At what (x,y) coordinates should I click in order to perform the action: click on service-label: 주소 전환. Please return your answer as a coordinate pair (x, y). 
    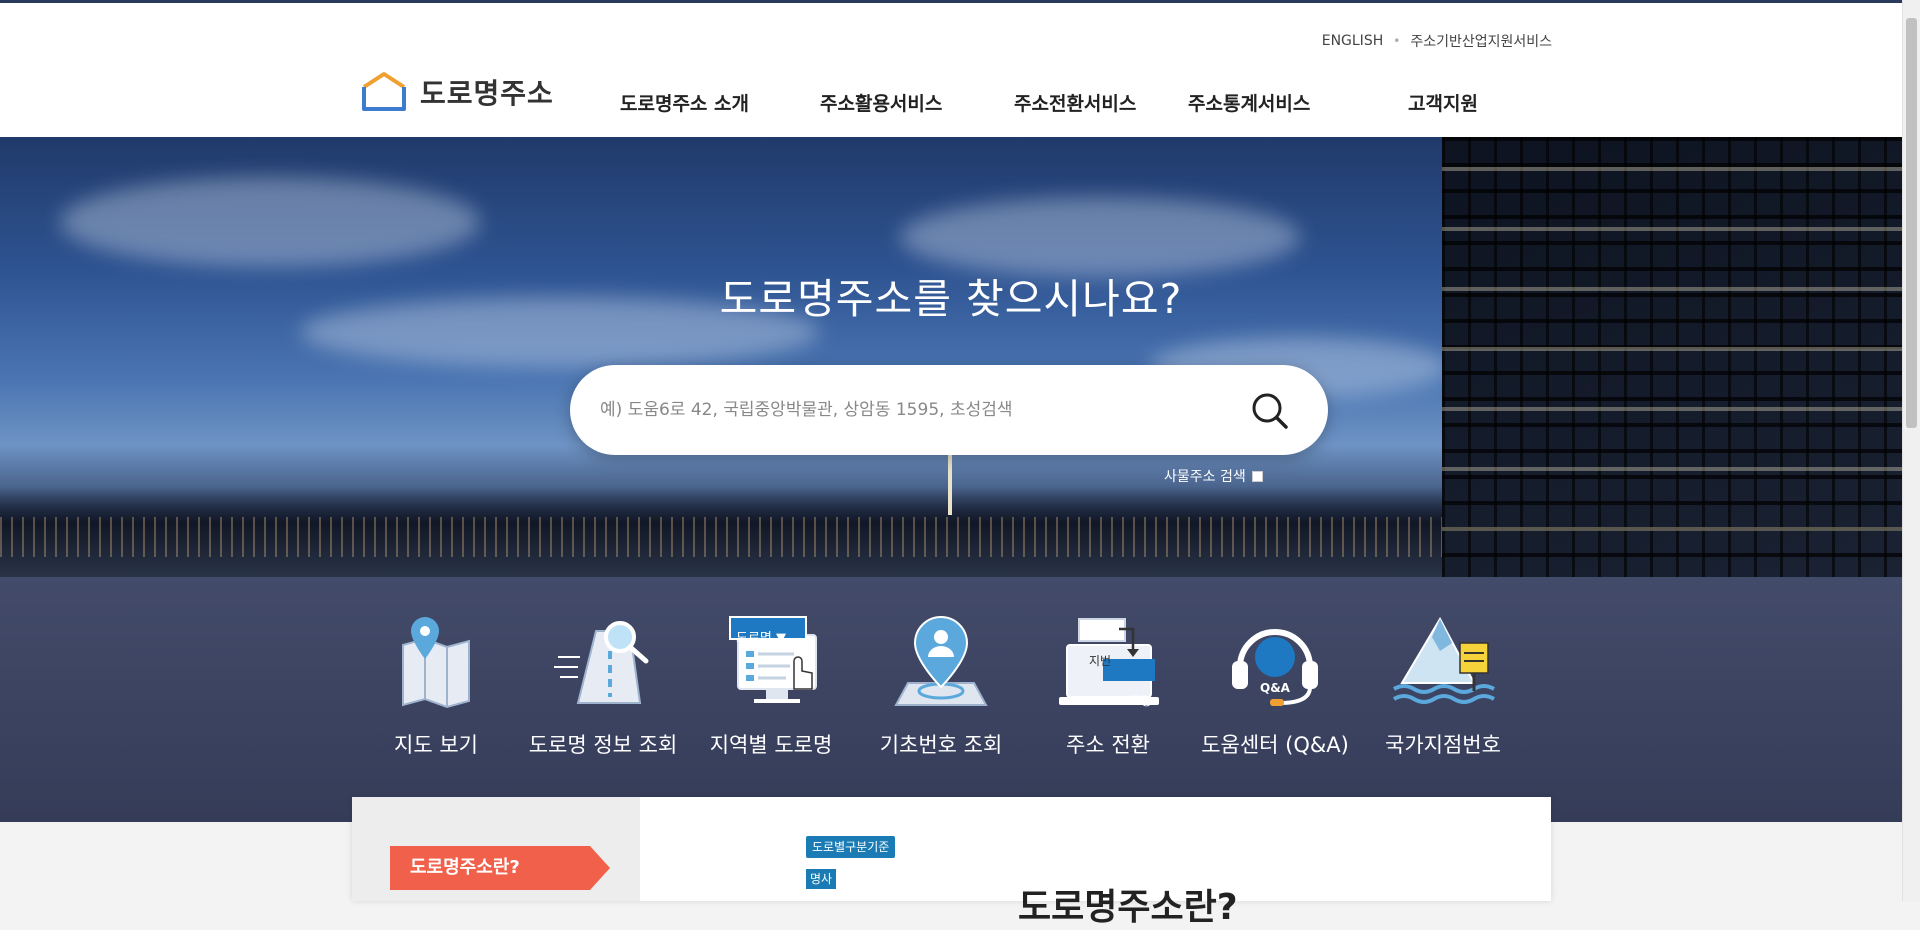
    Looking at the image, I should click on (1108, 745).